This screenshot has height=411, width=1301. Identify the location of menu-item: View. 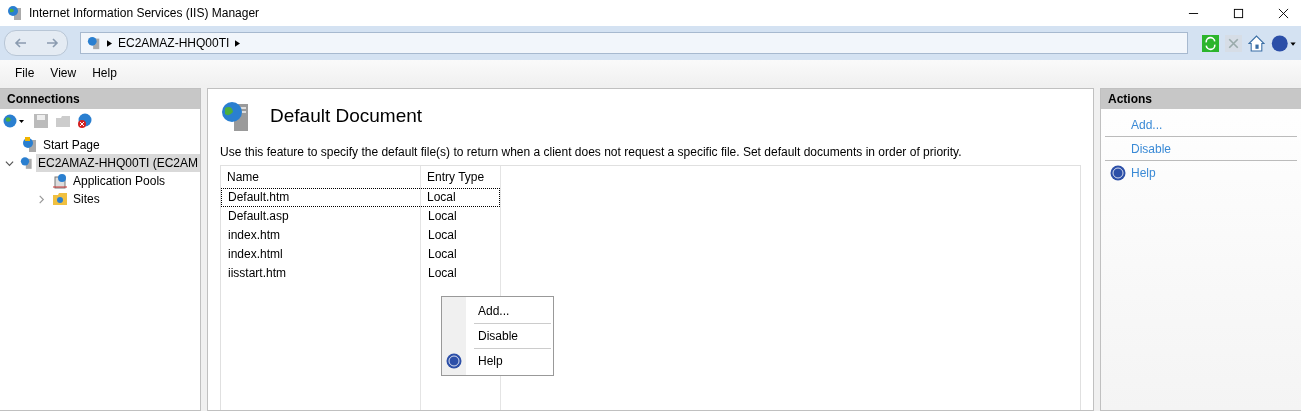
(63, 73).